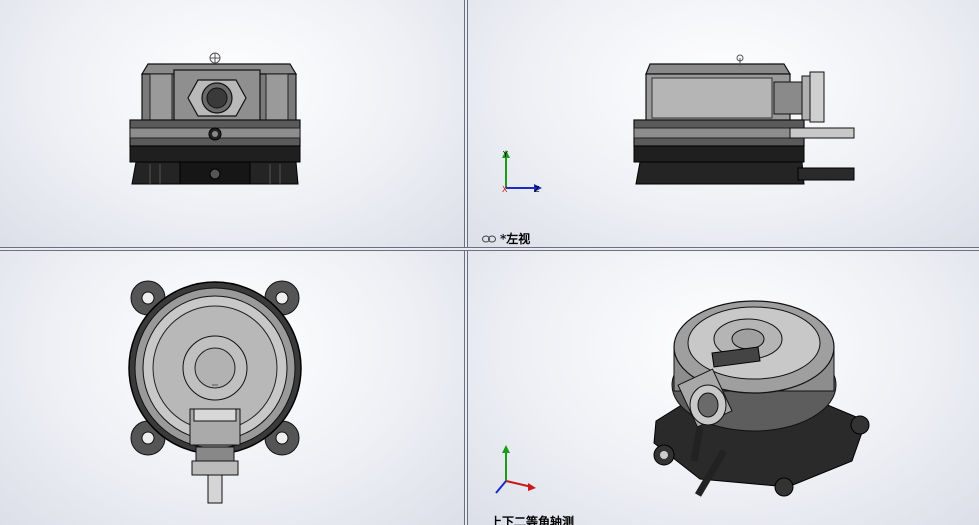  What do you see at coordinates (489, 238) in the screenshot?
I see `link-icon` at bounding box center [489, 238].